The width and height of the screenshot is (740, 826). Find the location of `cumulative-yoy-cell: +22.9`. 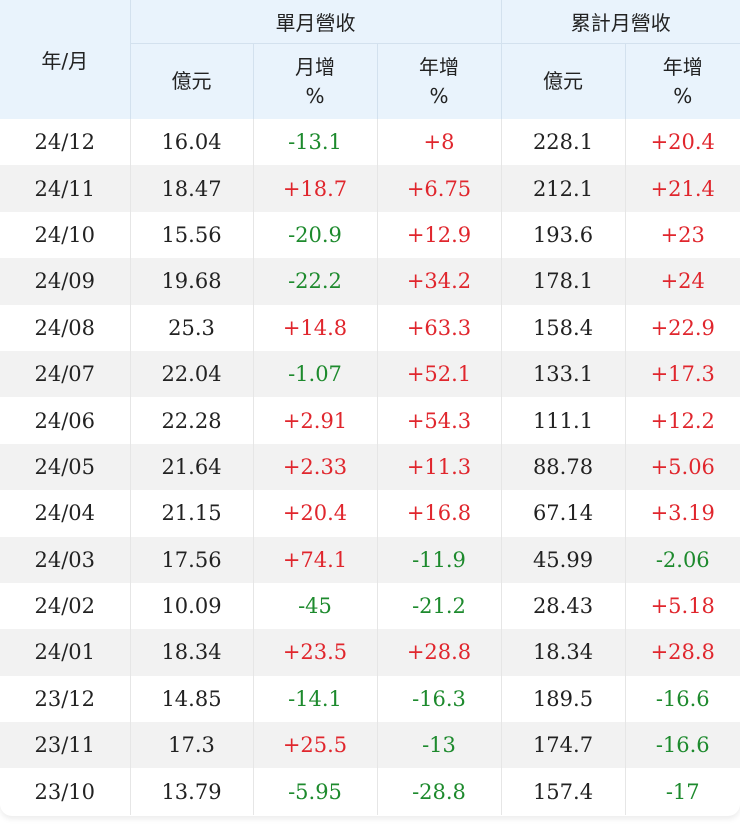

cumulative-yoy-cell: +22.9 is located at coordinates (682, 327).